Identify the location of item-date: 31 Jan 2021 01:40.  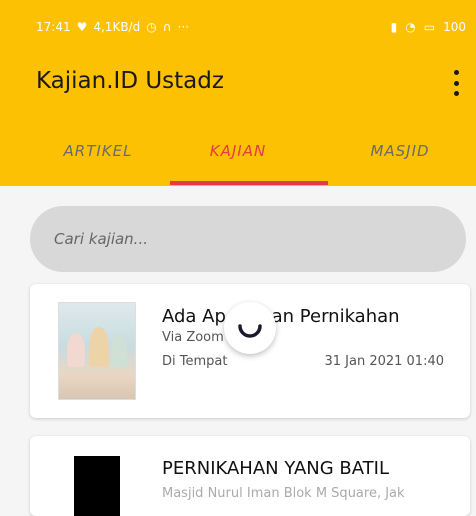
(384, 361).